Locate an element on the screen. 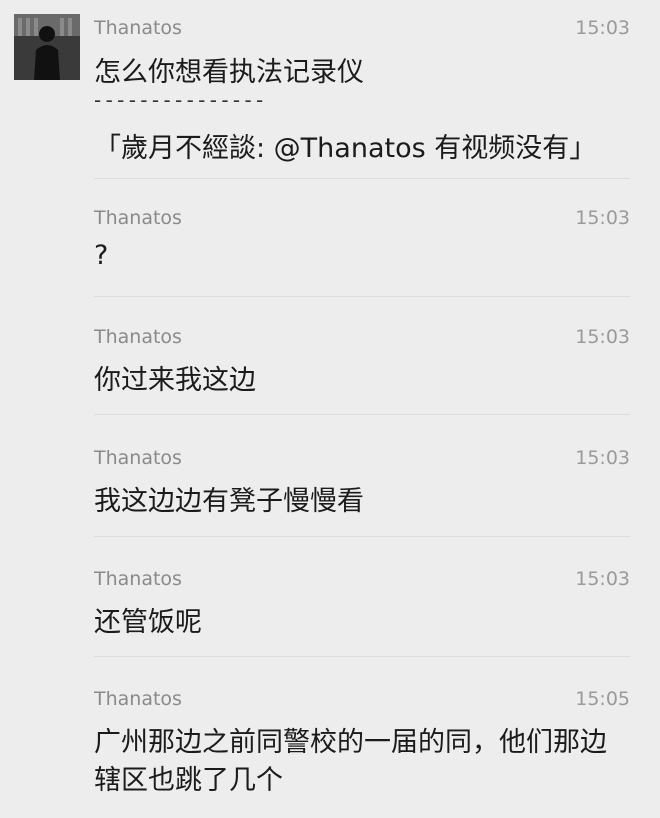 The height and width of the screenshot is (818, 660). message-text: 辖区也跳了几个 is located at coordinates (188, 780).